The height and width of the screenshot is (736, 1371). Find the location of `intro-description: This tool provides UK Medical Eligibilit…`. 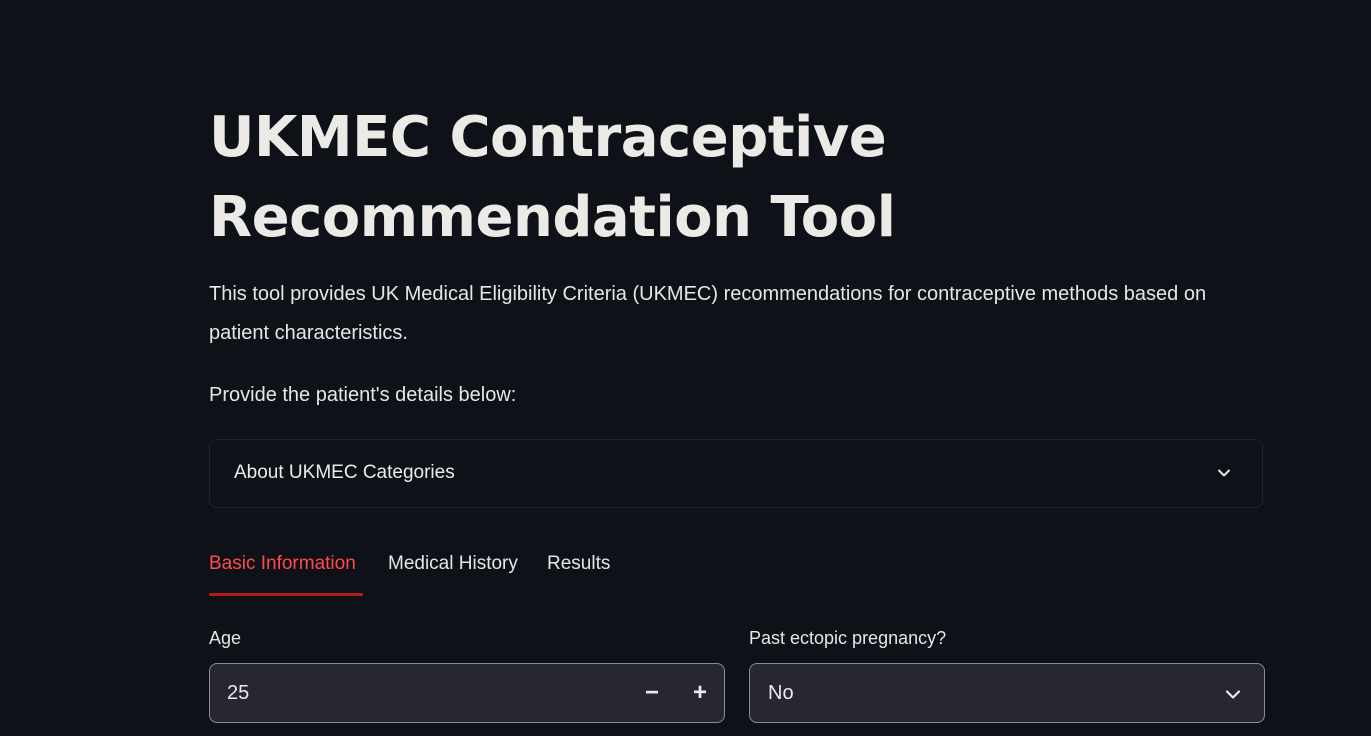

intro-description: This tool provides UK Medical Eligibilit… is located at coordinates (708, 313).